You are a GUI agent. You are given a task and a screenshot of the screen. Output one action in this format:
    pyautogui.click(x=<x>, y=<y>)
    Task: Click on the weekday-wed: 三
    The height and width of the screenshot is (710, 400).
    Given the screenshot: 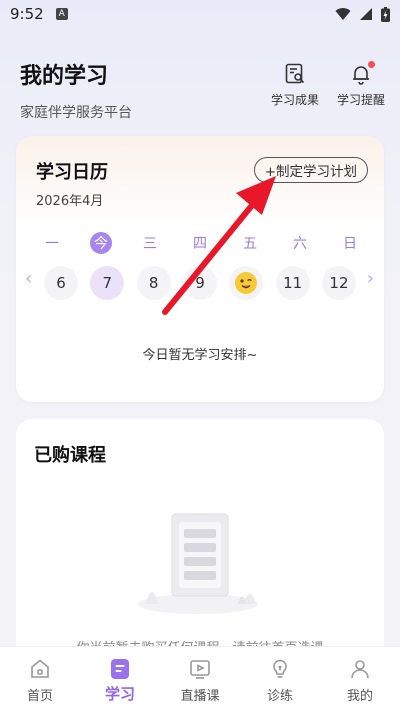 What is the action you would take?
    pyautogui.click(x=150, y=244)
    